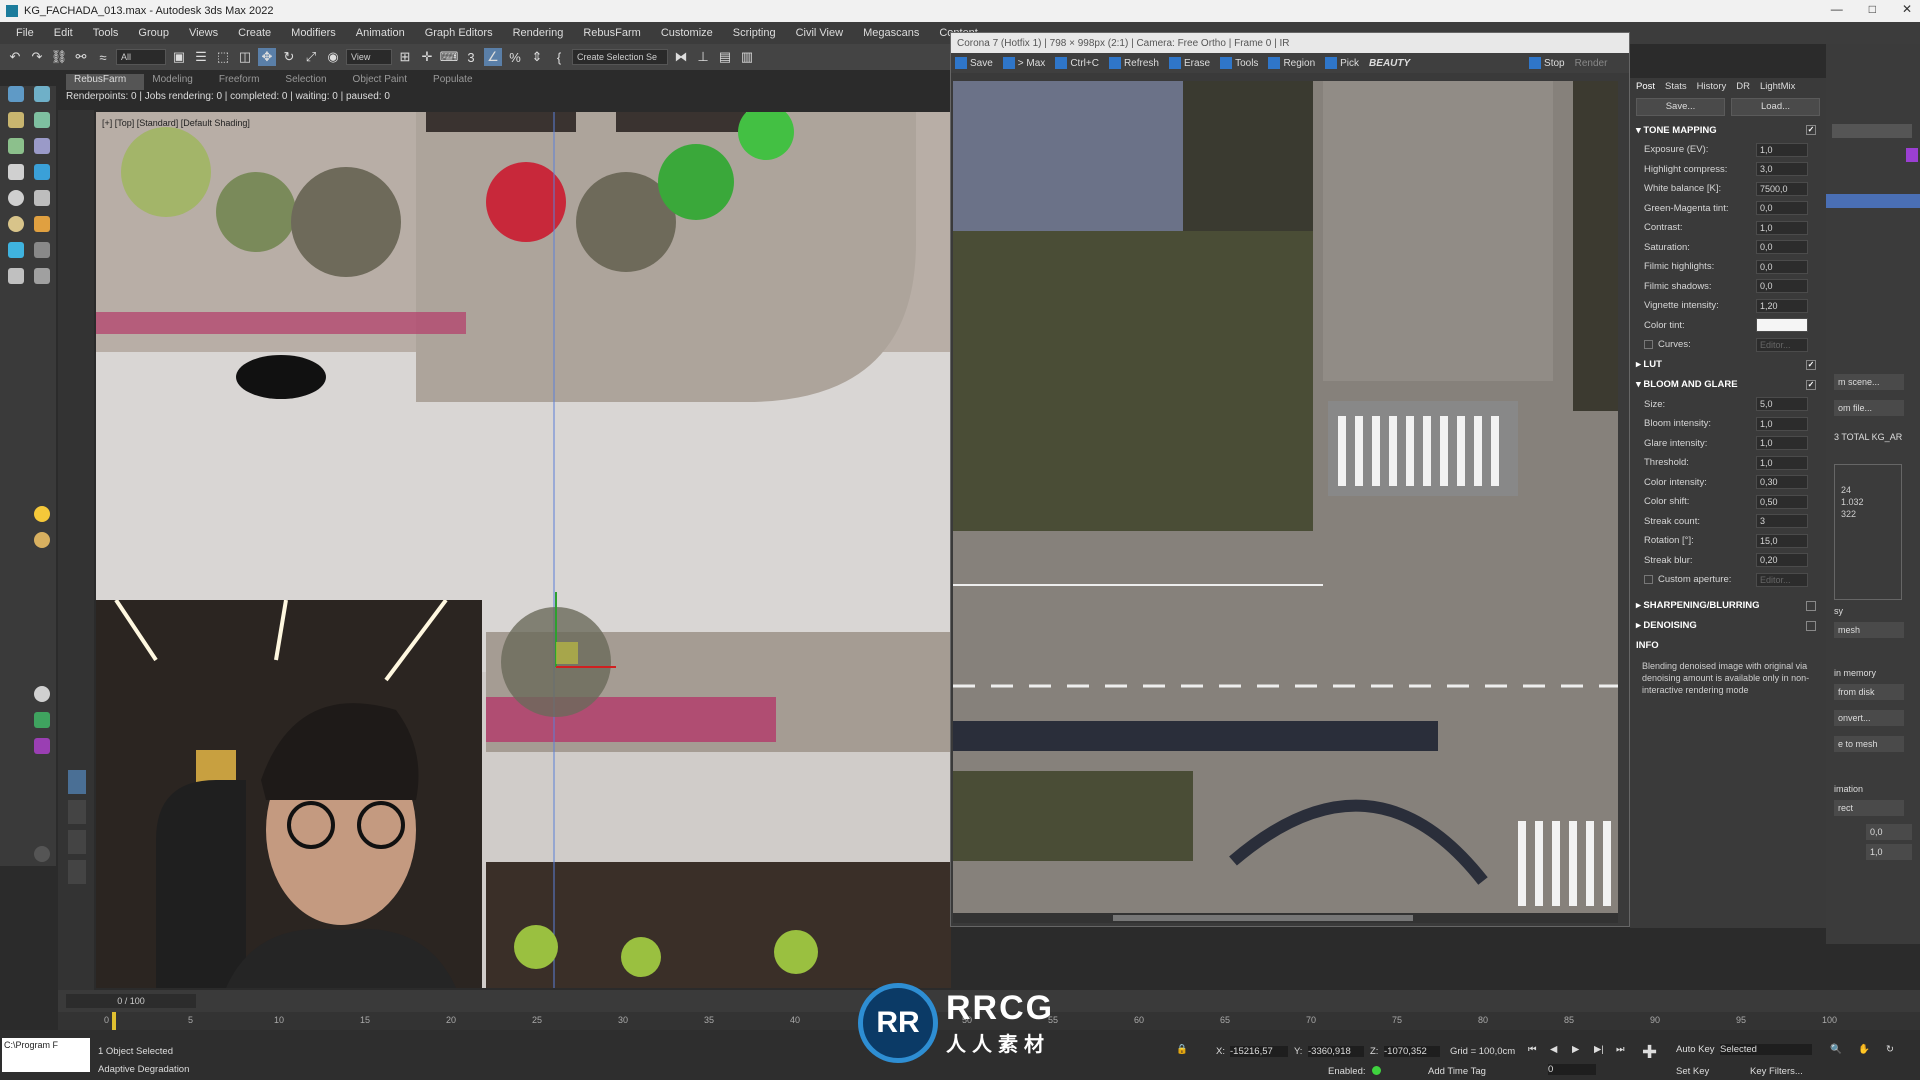  What do you see at coordinates (1782, 482) in the screenshot?
I see `color-intensity-field: 0,30` at bounding box center [1782, 482].